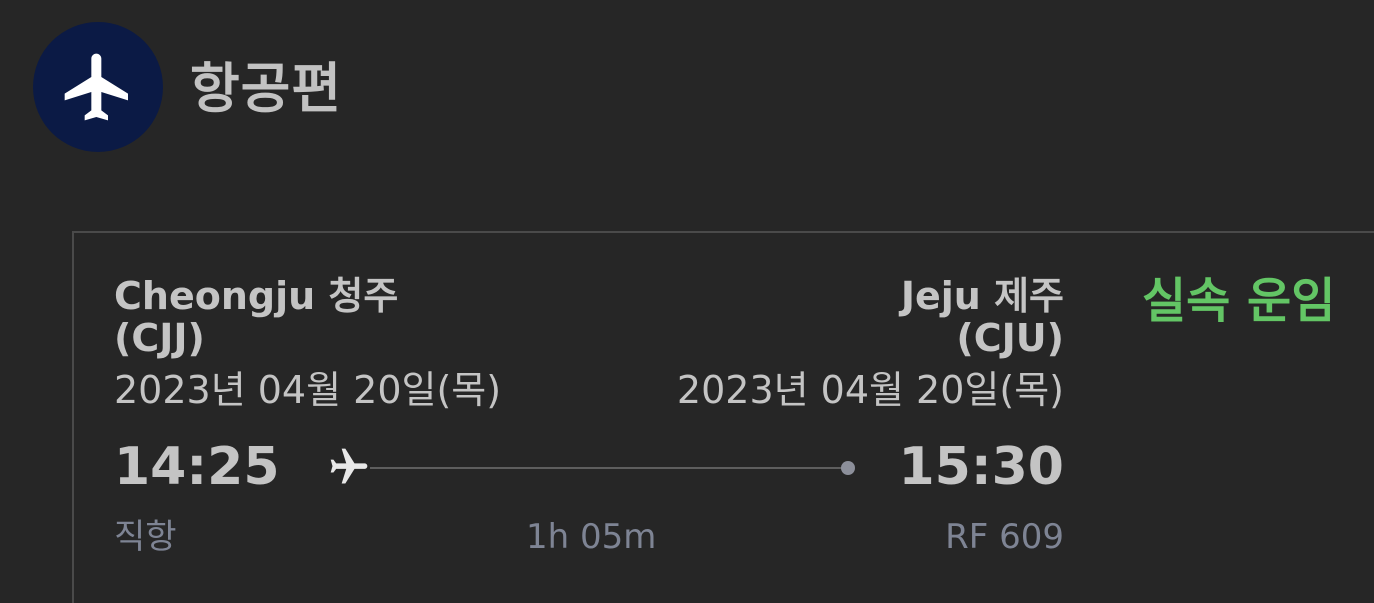  Describe the element at coordinates (848, 468) in the screenshot. I see `route-end-dot` at that location.